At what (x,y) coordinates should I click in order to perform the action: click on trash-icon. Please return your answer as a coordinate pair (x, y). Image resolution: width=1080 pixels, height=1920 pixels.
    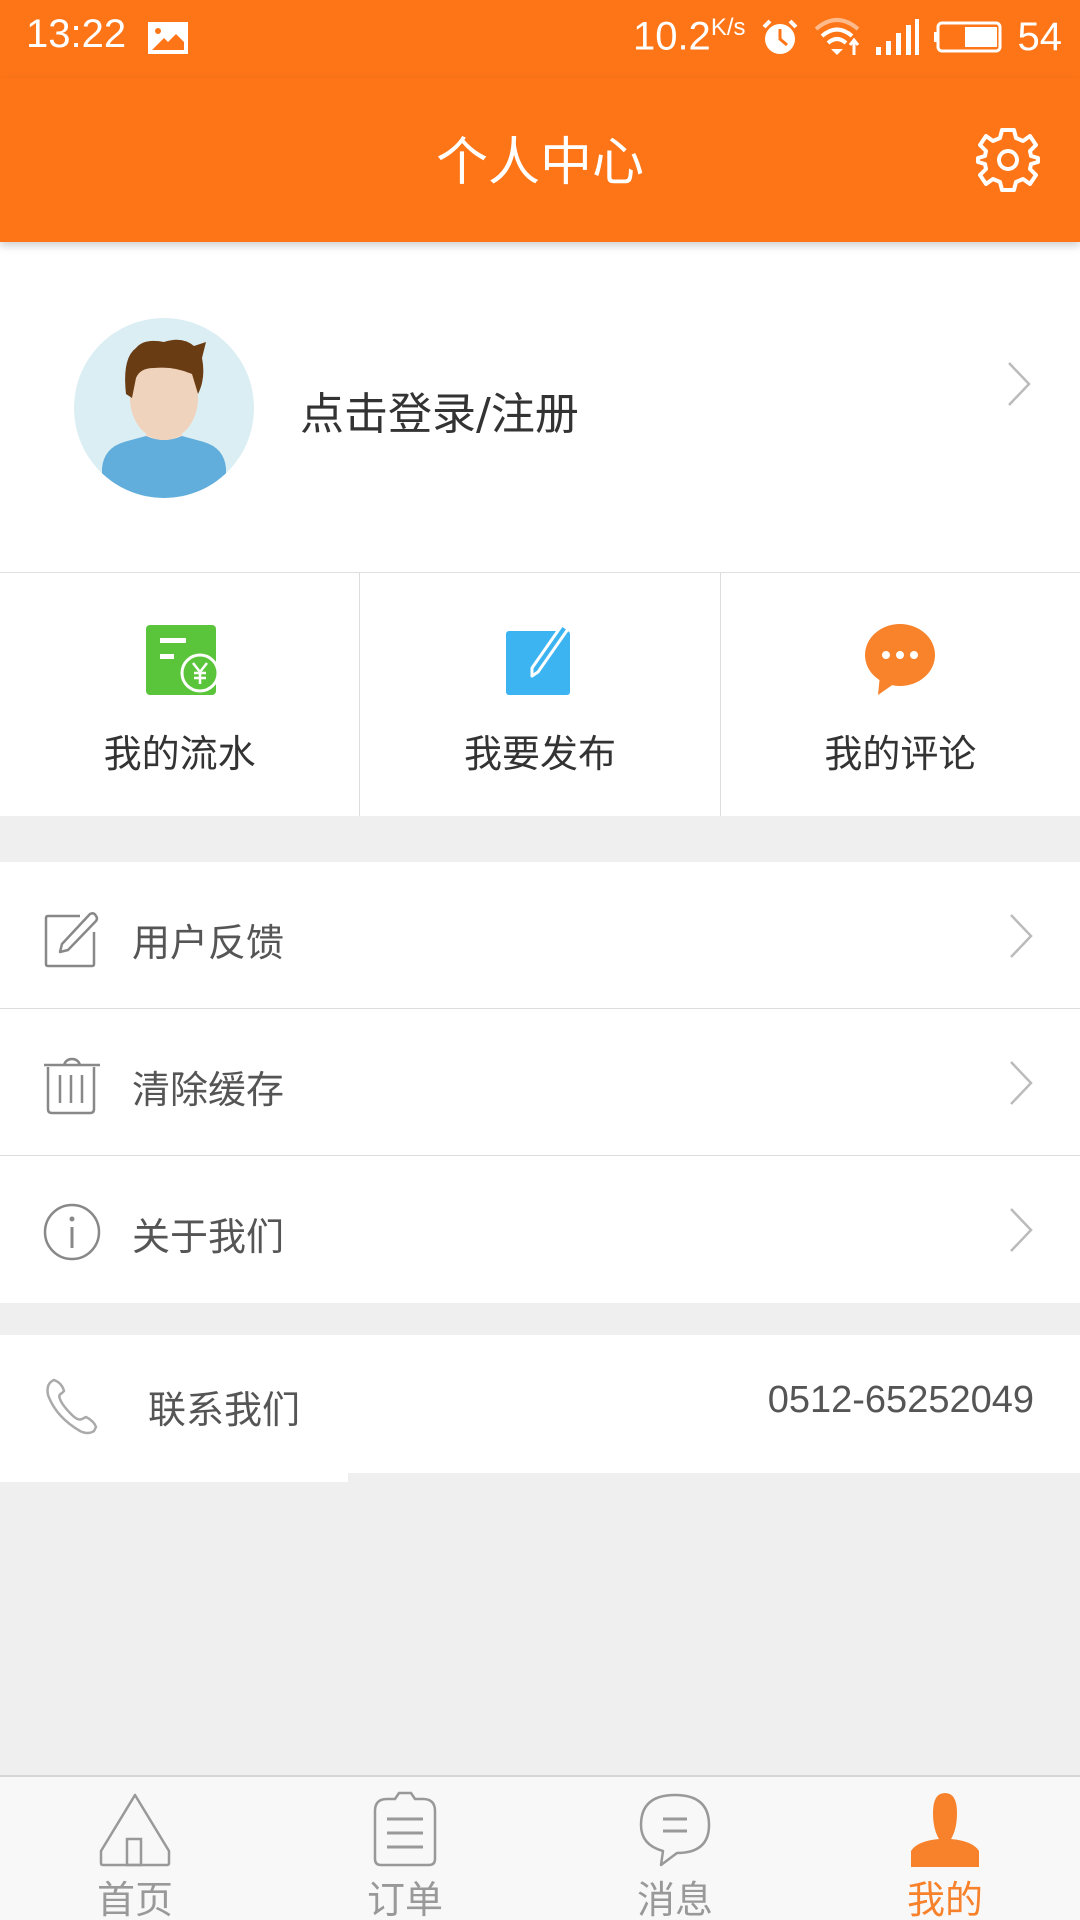
    Looking at the image, I should click on (72, 1086).